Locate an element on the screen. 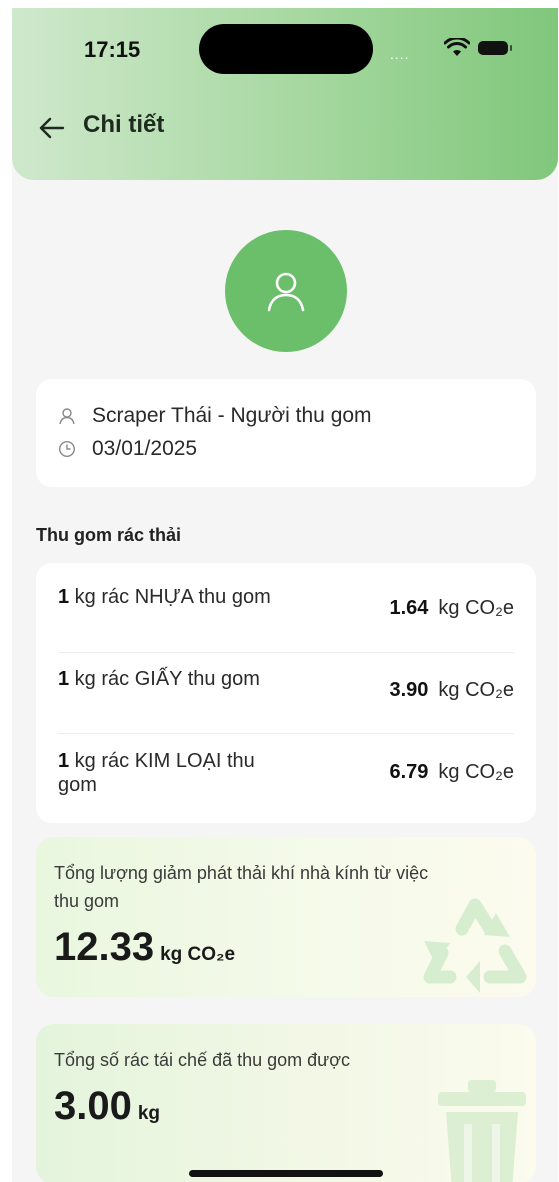 This screenshot has height=1182, width=559. list-item: 1 kg rác GIẤY thu gom 3.90 kg CO₂e is located at coordinates (286, 685).